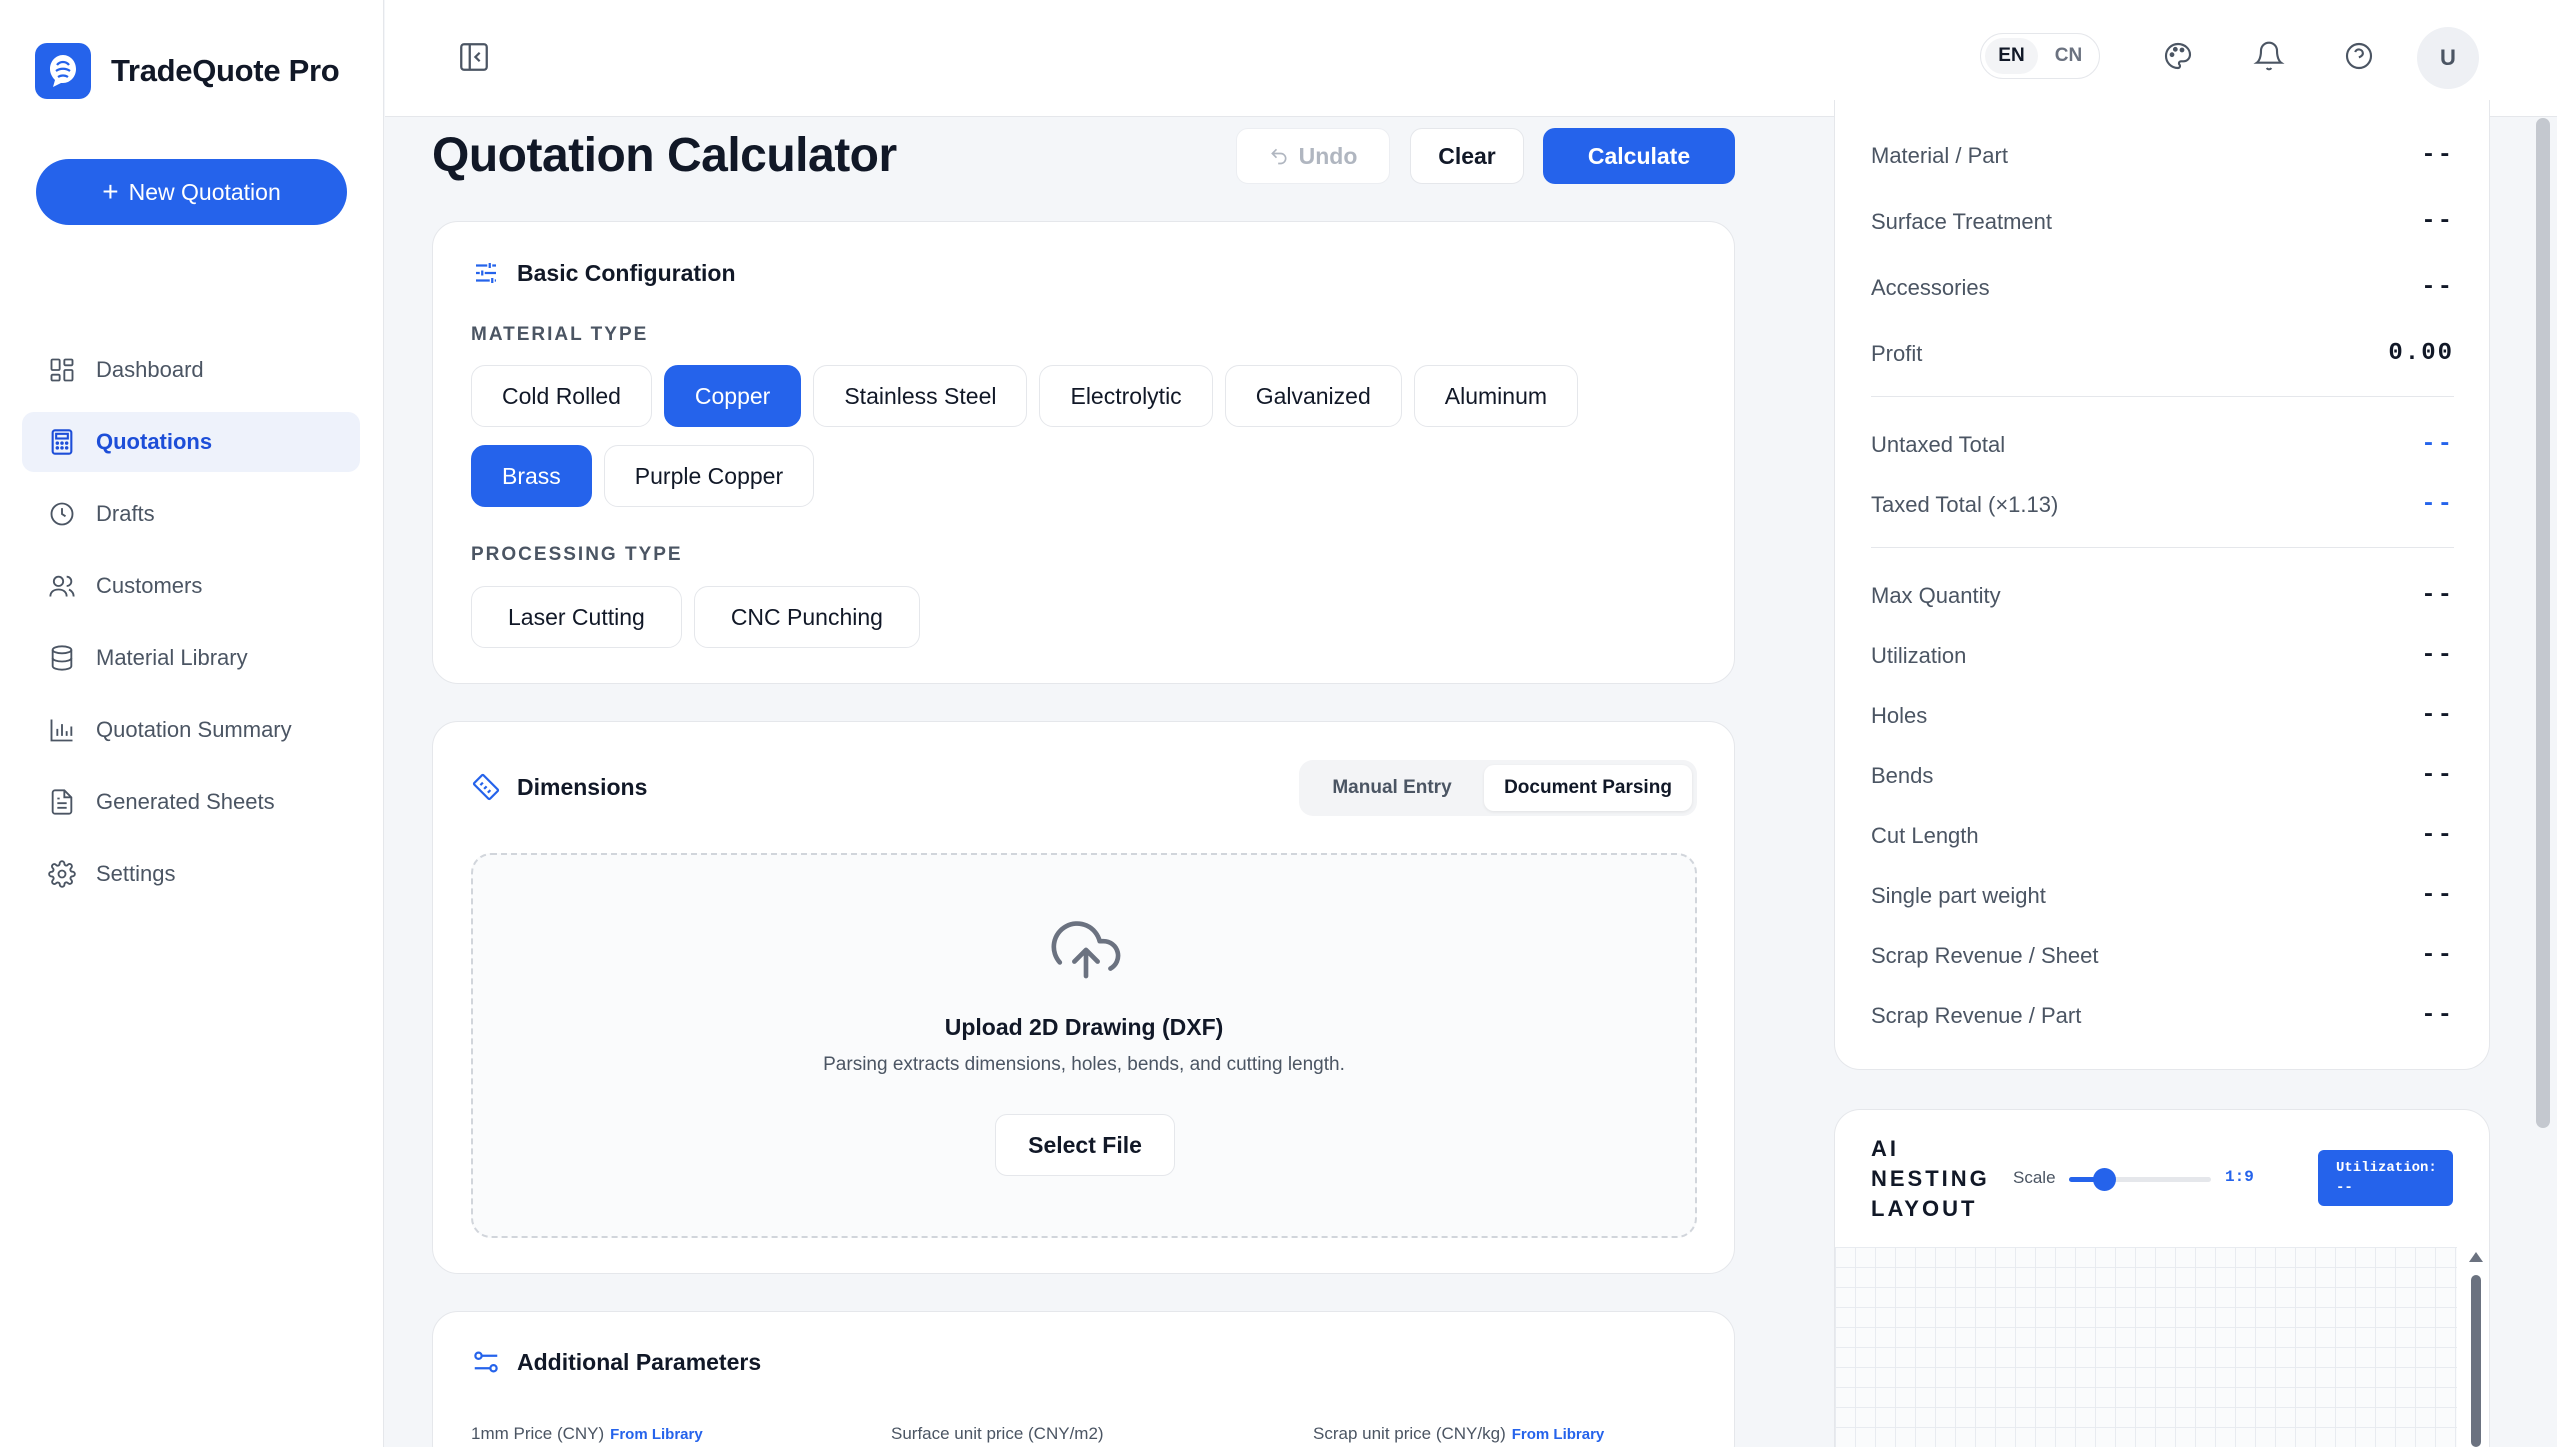 This screenshot has width=2557, height=1447. What do you see at coordinates (136, 873) in the screenshot?
I see `sidebar-item-label: Settings` at bounding box center [136, 873].